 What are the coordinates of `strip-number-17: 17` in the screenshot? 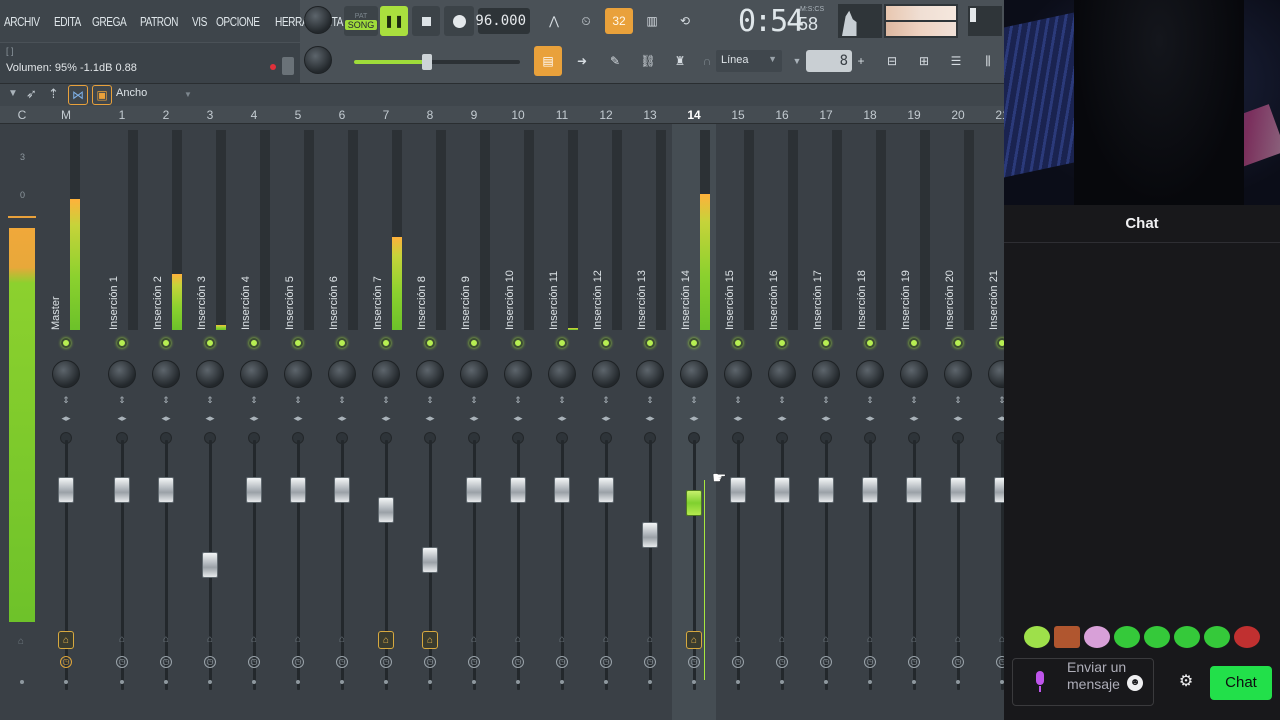 It's located at (826, 115).